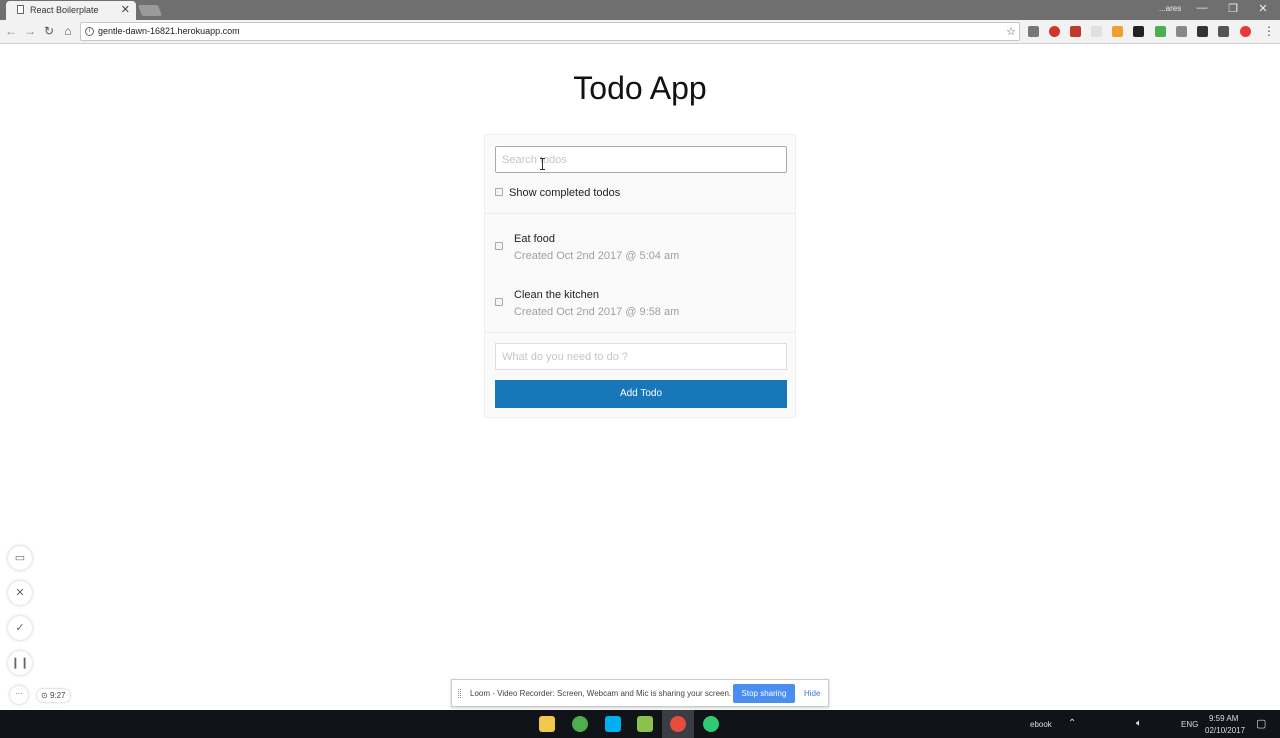 This screenshot has height=738, width=1280. Describe the element at coordinates (1223, 31) in the screenshot. I see `cap-extension-icon` at that location.